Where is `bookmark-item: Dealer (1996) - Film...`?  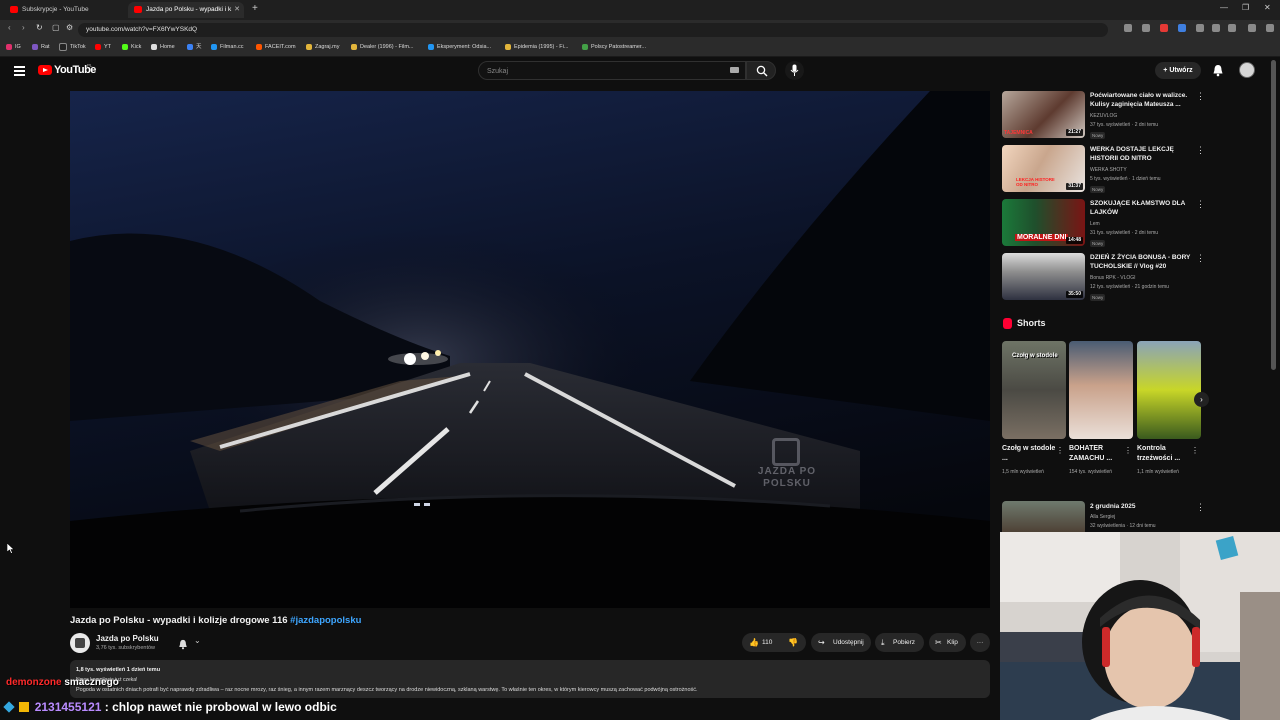
bookmark-item: Dealer (1996) - Film... is located at coordinates (382, 47).